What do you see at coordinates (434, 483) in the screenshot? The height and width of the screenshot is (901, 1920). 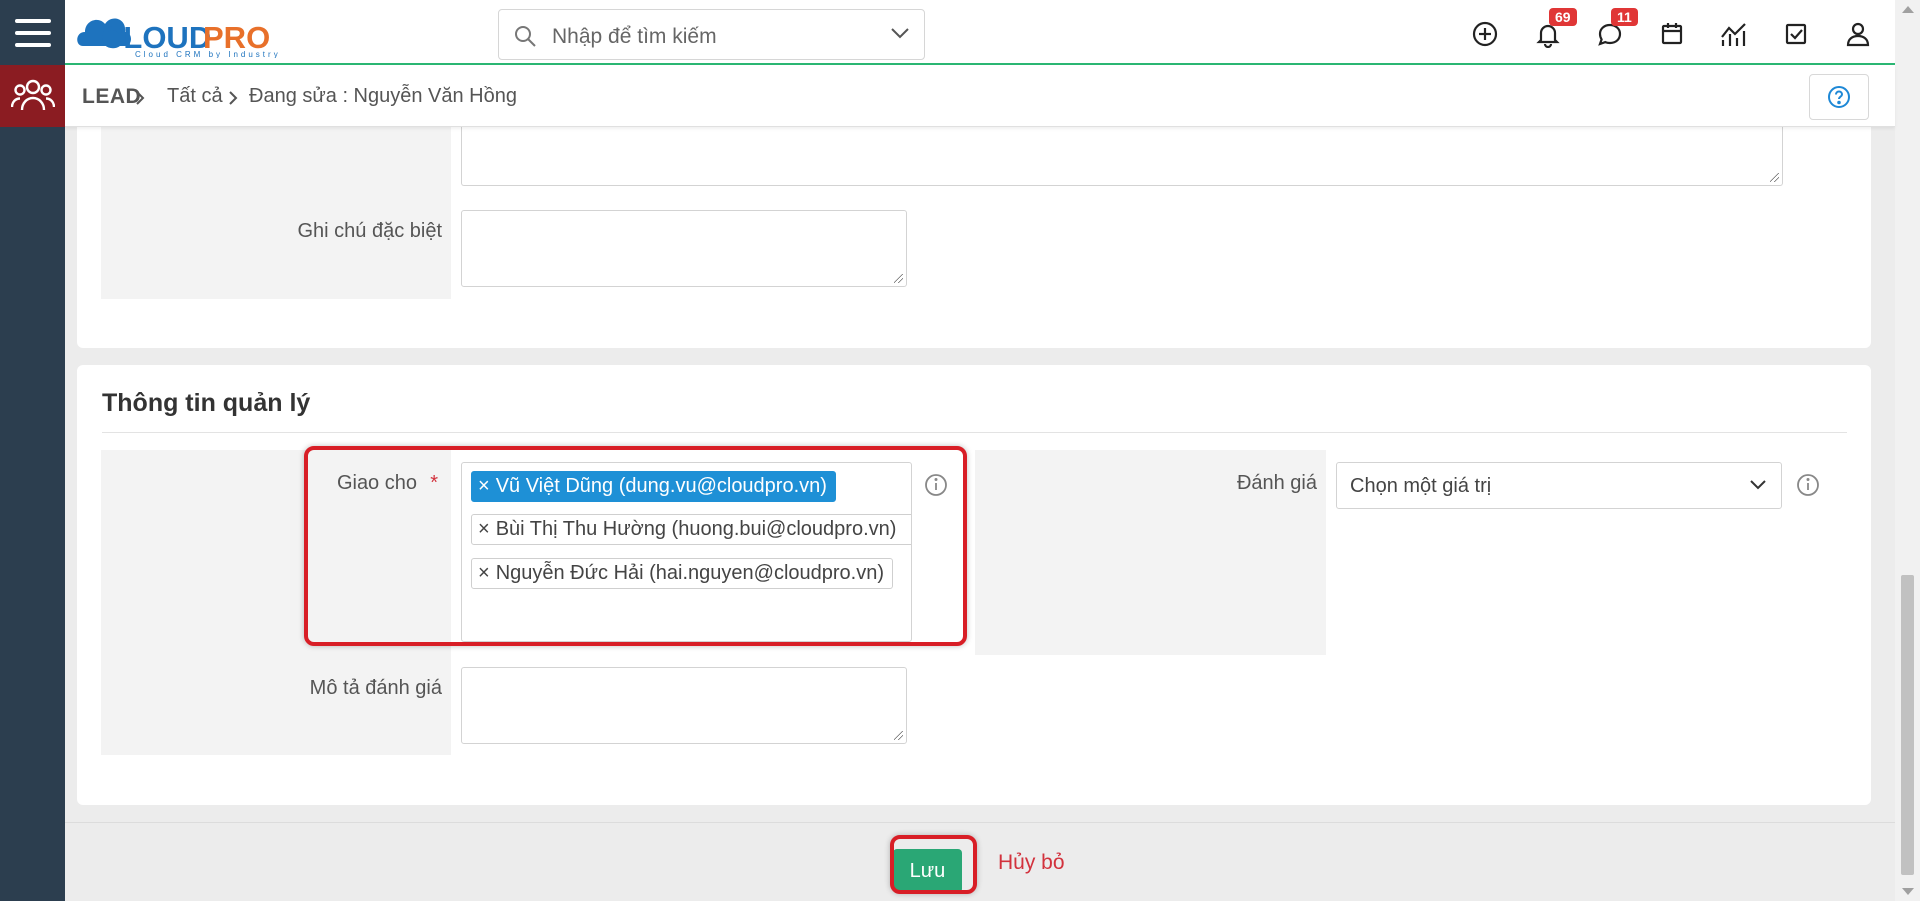 I see `required-mark: *` at bounding box center [434, 483].